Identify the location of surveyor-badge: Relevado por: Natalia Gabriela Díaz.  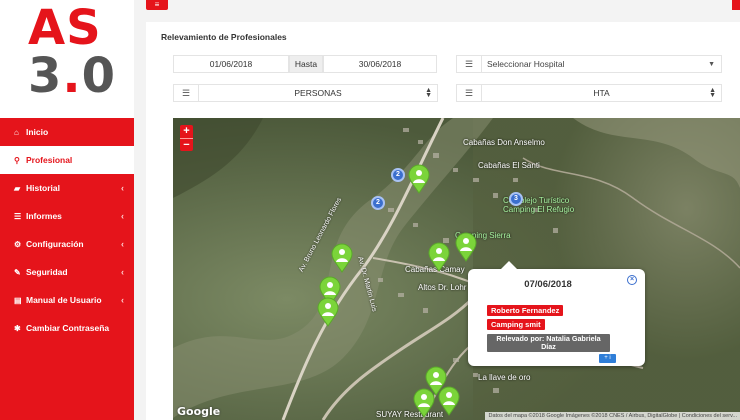
(548, 343).